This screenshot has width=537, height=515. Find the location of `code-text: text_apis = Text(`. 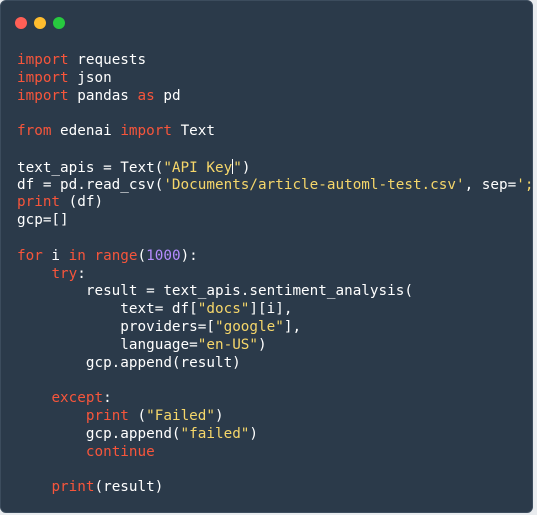

code-text: text_apis = Text( is located at coordinates (90, 167).